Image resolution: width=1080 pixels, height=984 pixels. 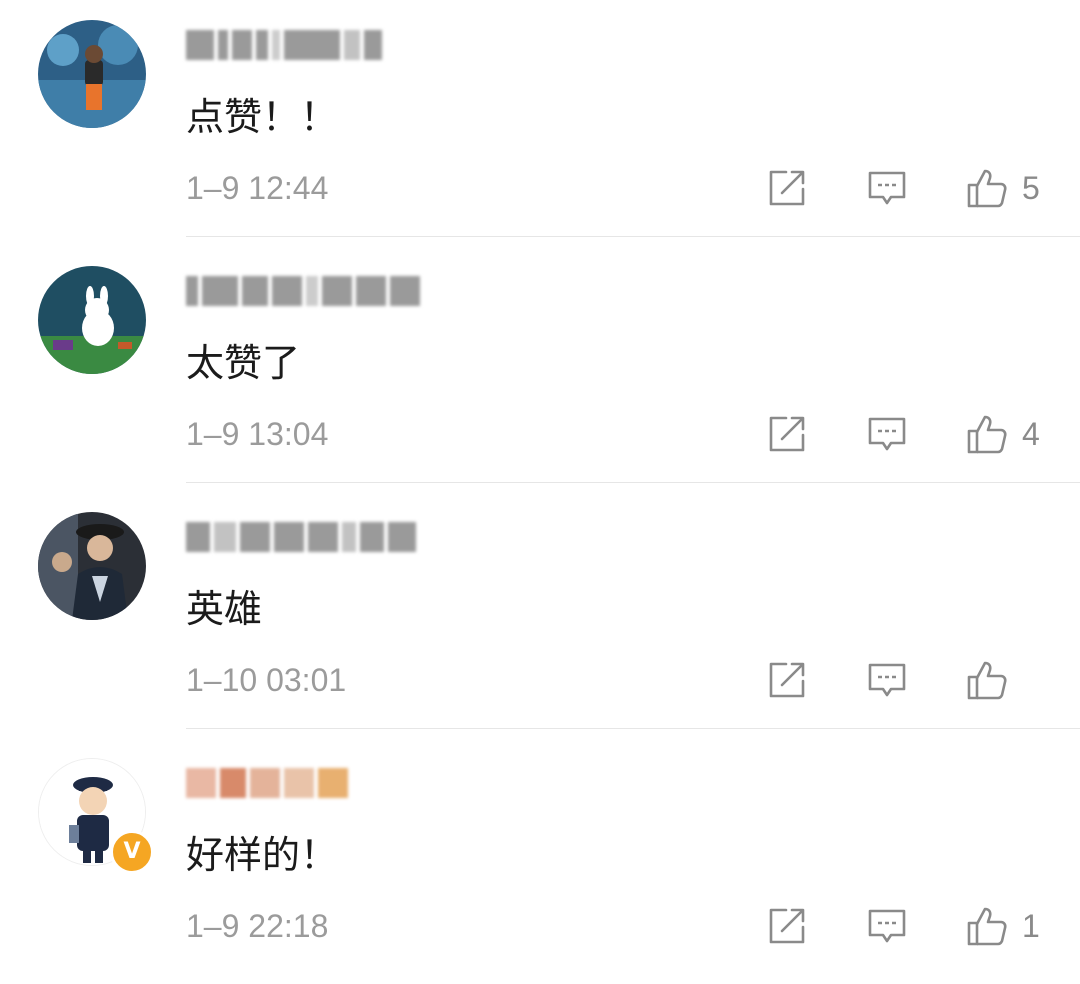 I want to click on comment-actions, so click(x=874, y=680).